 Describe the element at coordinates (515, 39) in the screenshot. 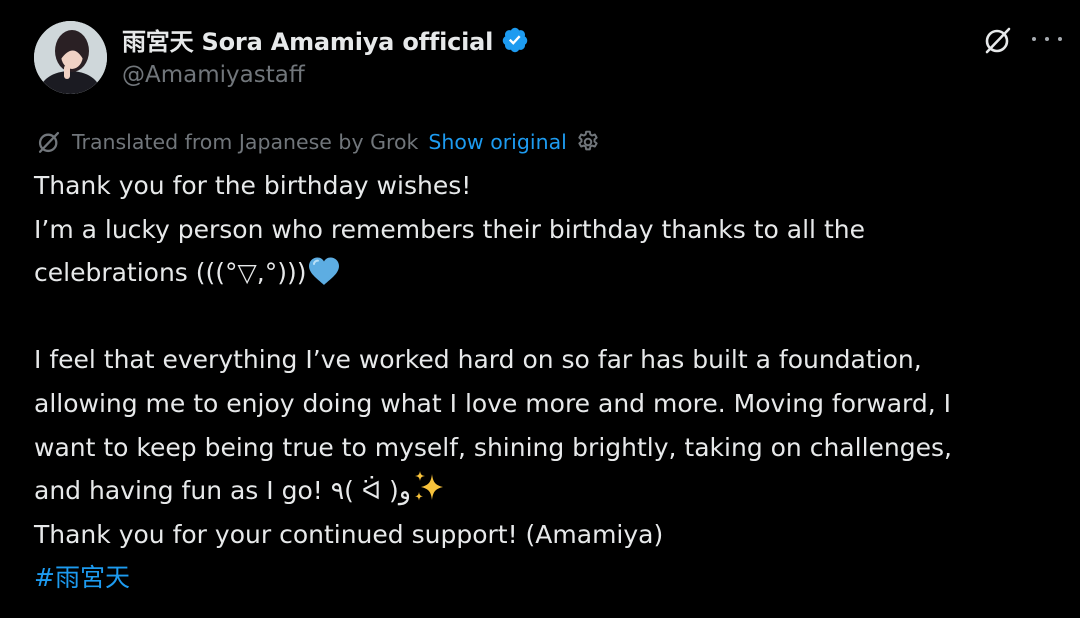

I see `verified-badge-icon` at that location.